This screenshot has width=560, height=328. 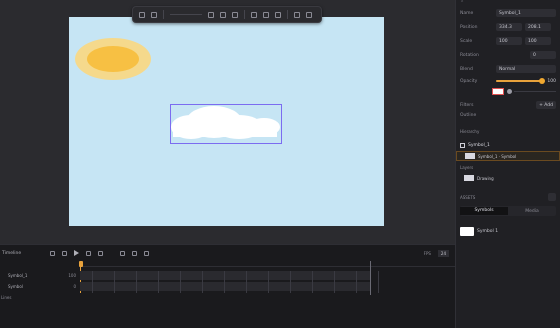 What do you see at coordinates (266, 14) in the screenshot?
I see `align-middle-icon` at bounding box center [266, 14].